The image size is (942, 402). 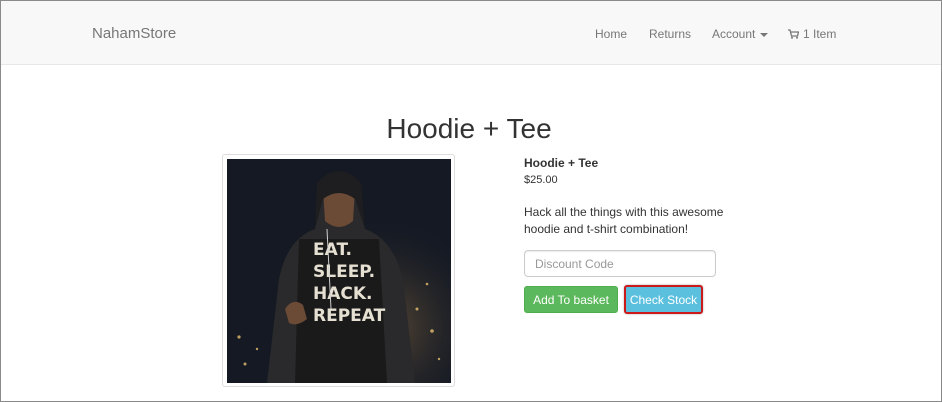 I want to click on shirt-print-line-1: EAT., so click(x=332, y=250).